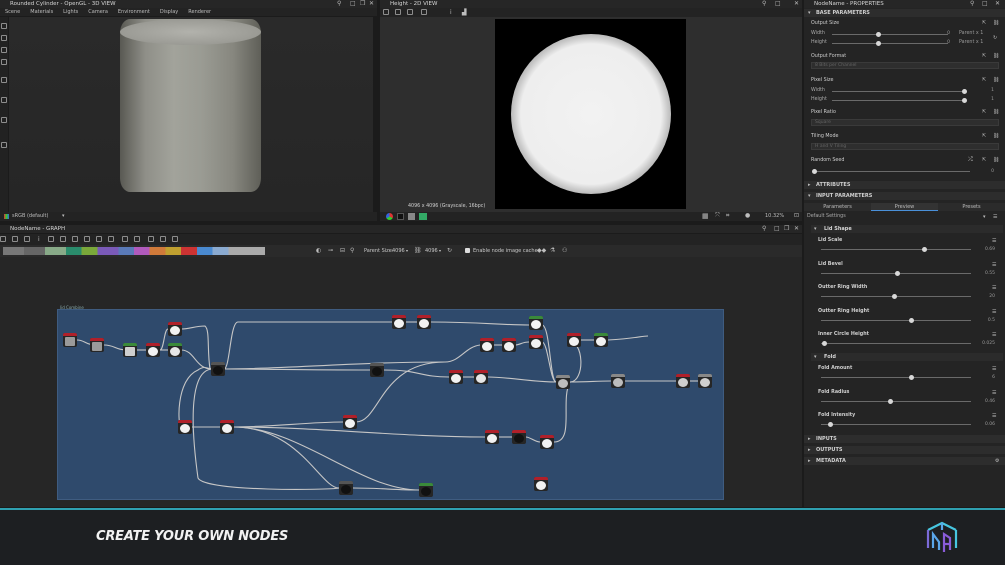 The width and height of the screenshot is (1005, 565). Describe the element at coordinates (985, 4) in the screenshot. I see `maximize-icon: □` at that location.